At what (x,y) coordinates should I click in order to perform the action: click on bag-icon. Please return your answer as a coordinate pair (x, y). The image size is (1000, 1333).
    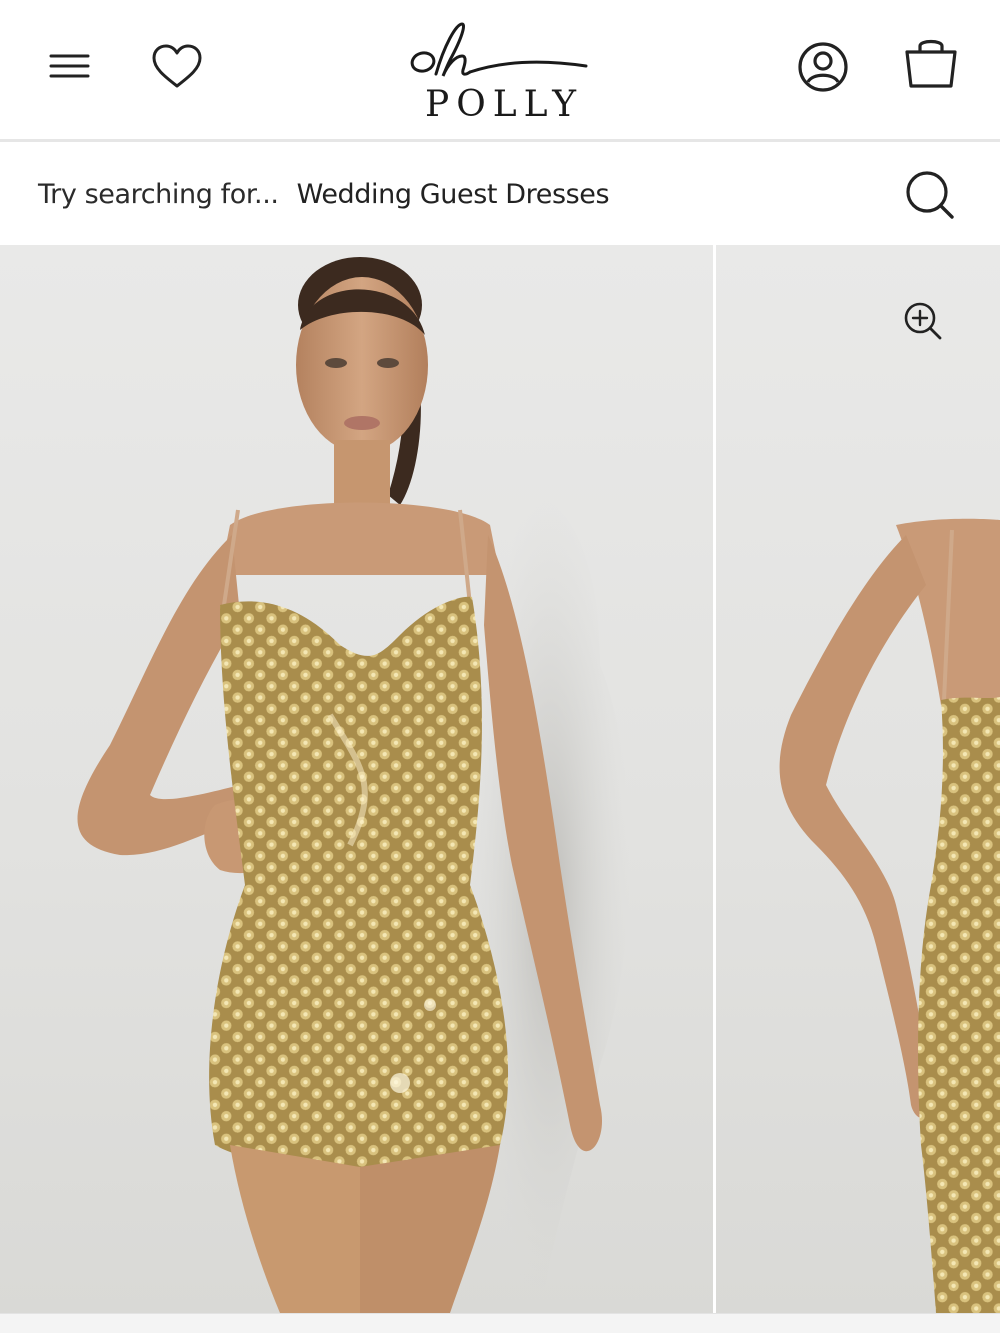
    Looking at the image, I should click on (931, 63).